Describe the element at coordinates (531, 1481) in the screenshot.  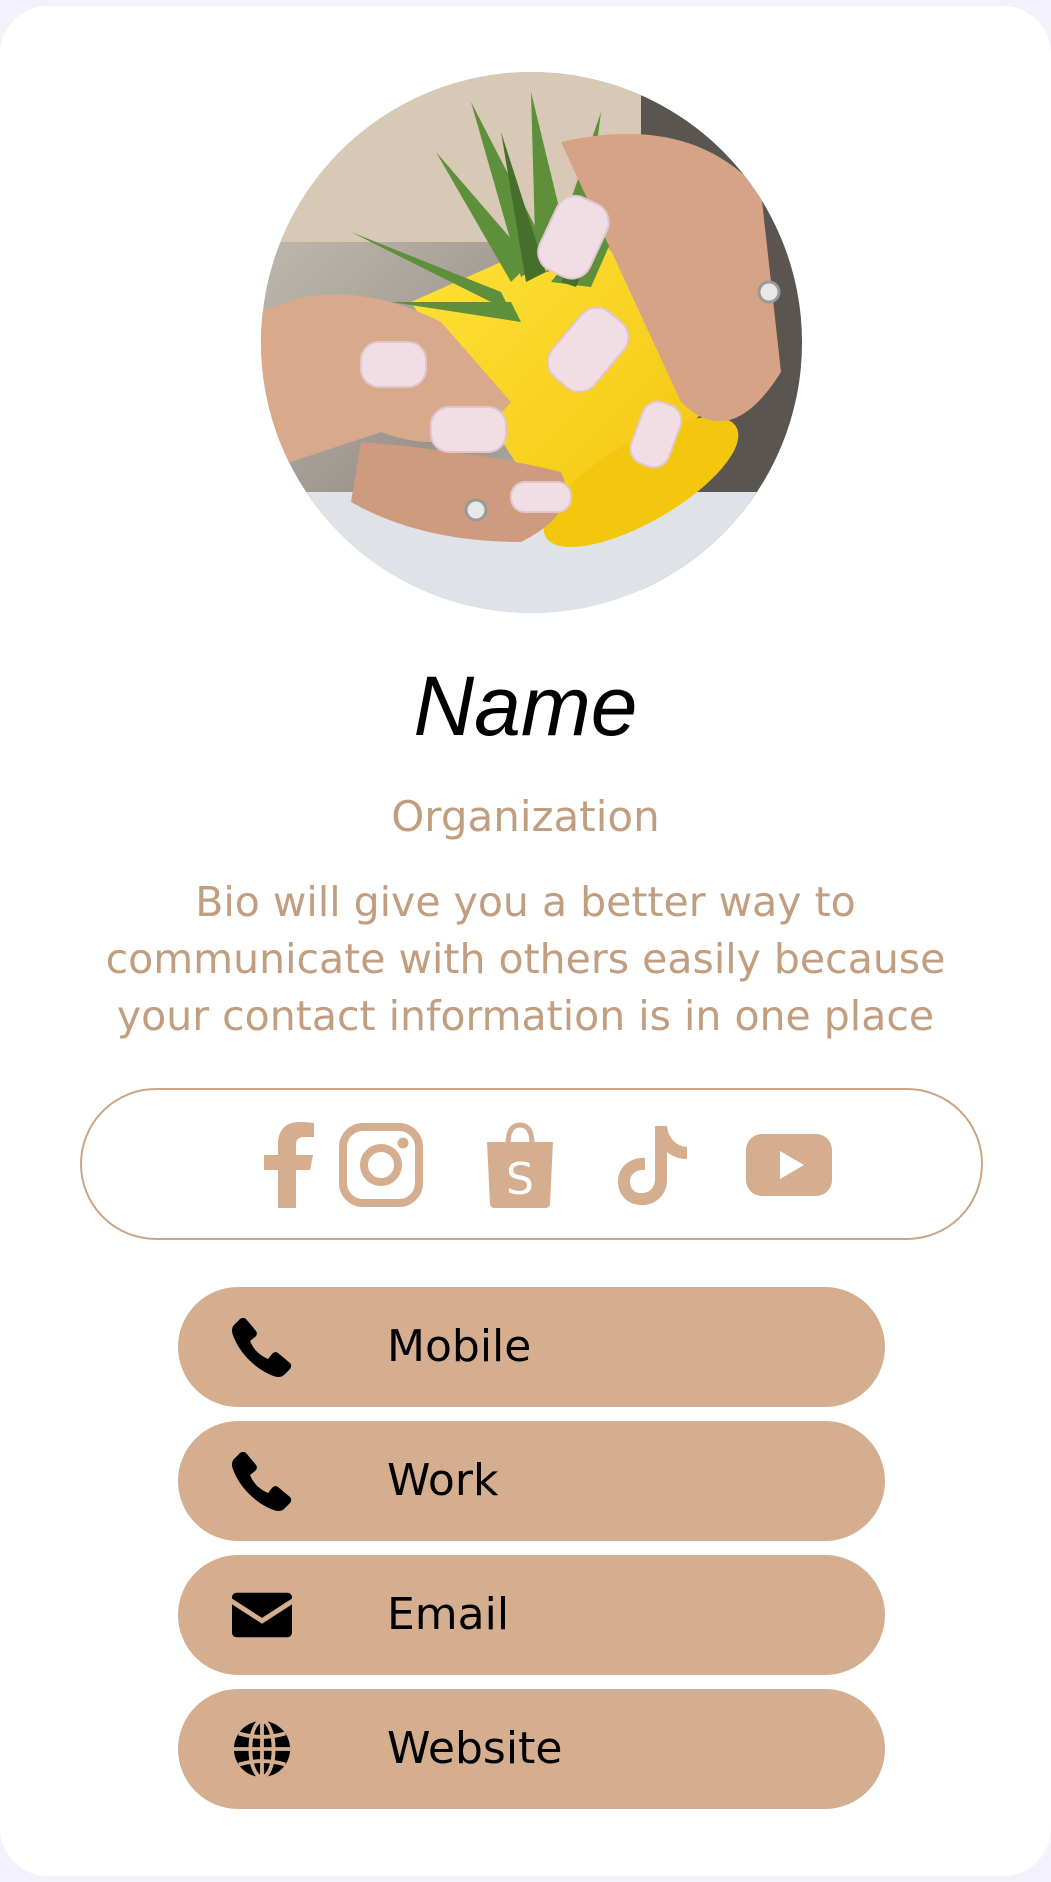
I see `work-button: Work` at that location.